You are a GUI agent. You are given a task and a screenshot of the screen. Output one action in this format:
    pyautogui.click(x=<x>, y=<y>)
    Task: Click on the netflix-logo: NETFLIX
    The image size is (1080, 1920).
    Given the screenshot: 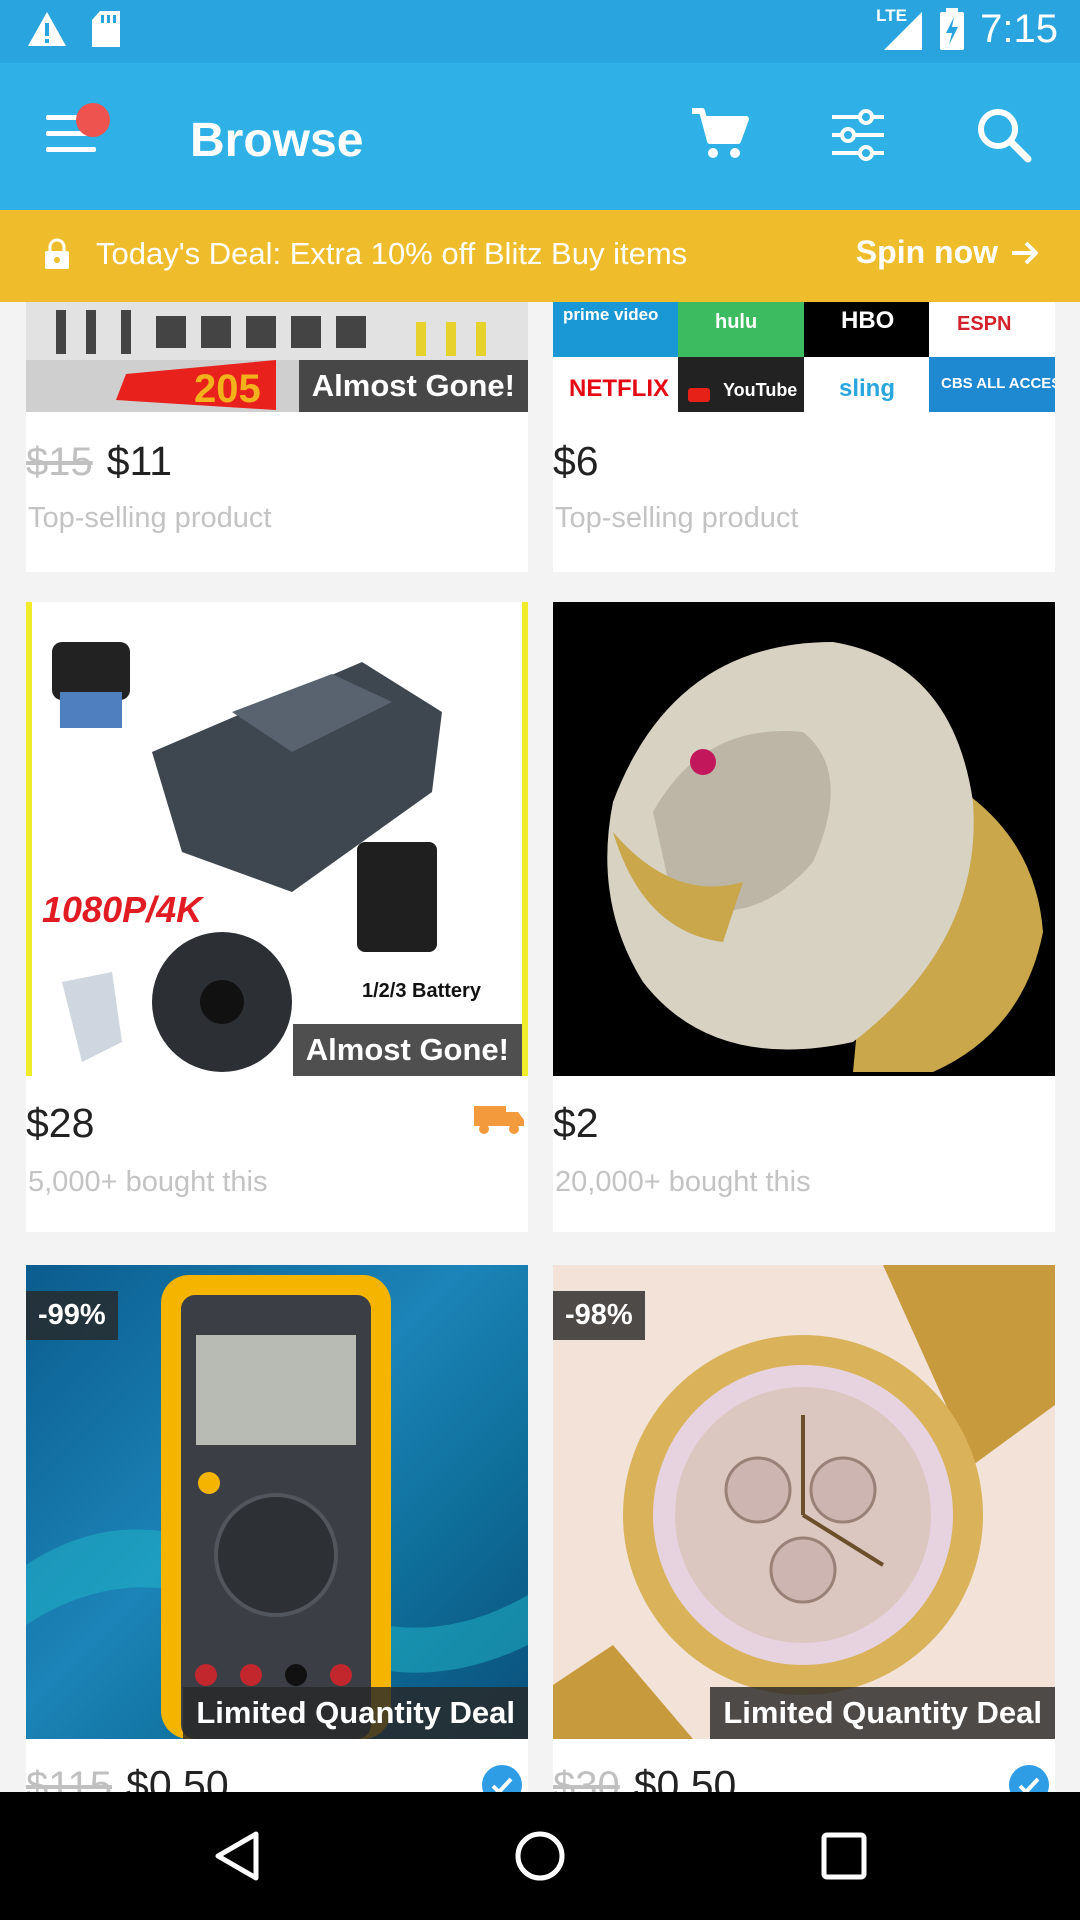 What is the action you would take?
    pyautogui.click(x=619, y=388)
    